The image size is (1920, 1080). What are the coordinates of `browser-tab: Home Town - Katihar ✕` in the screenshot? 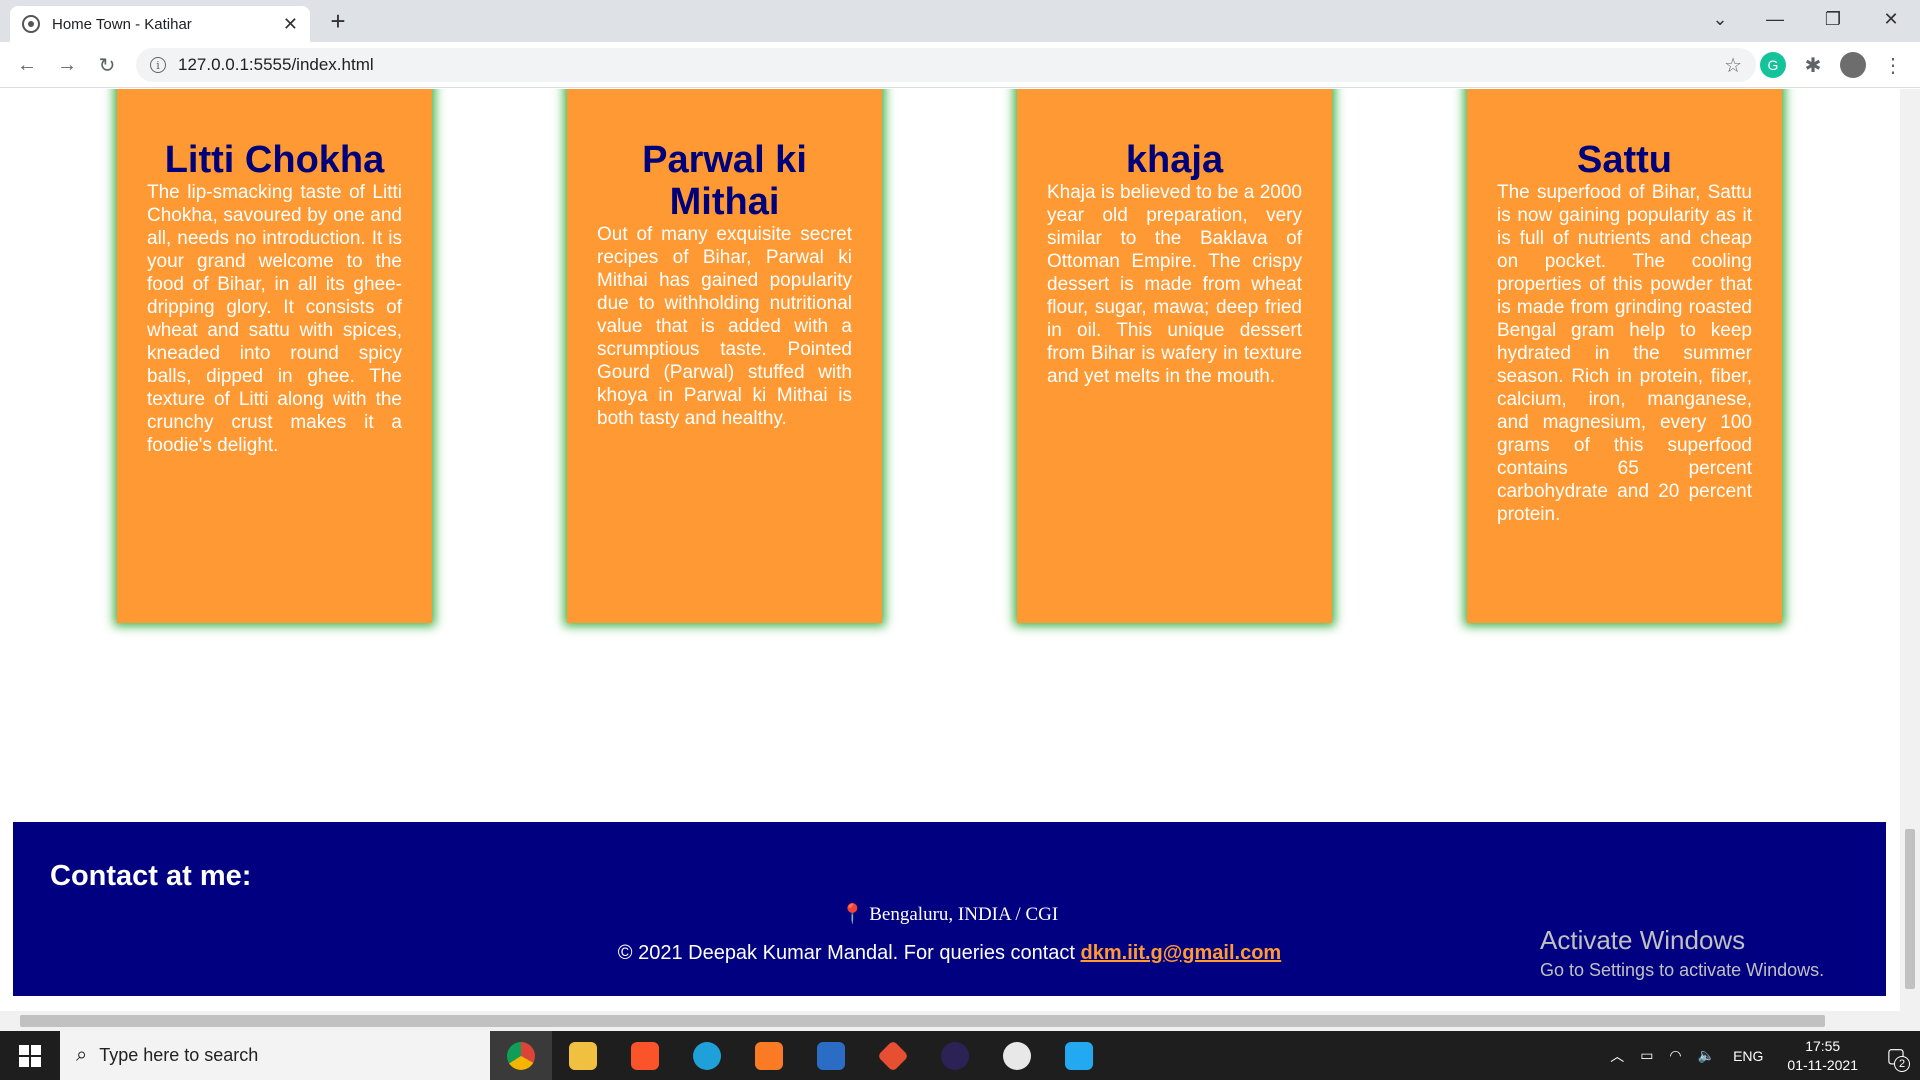 It's located at (160, 24).